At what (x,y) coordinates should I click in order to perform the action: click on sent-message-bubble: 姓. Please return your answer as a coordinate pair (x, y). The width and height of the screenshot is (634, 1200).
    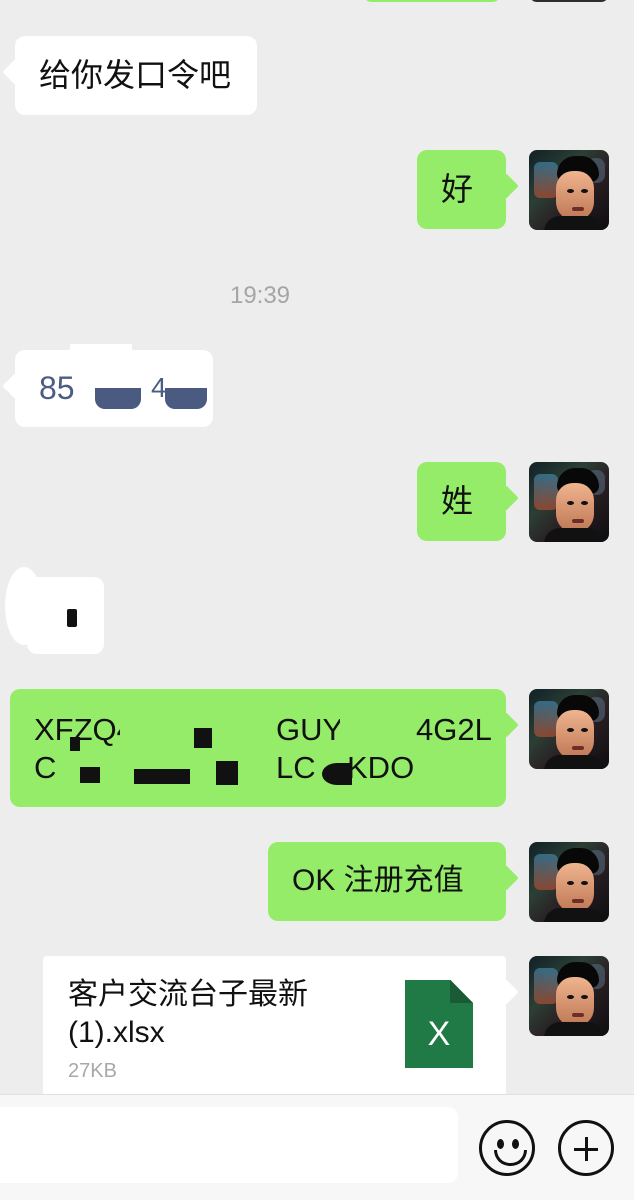
    Looking at the image, I should click on (461, 501).